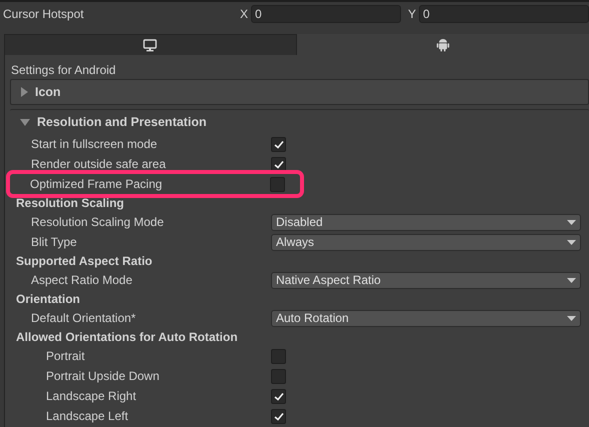 The image size is (589, 427). I want to click on dropdown: Native Aspect Ratio, so click(426, 280).